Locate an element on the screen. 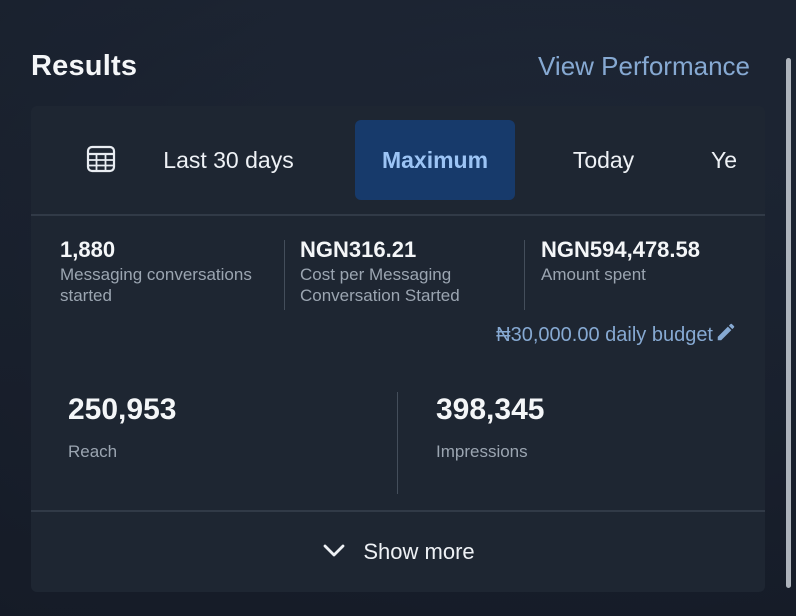 This screenshot has width=796, height=616. pencil-icon is located at coordinates (726, 335).